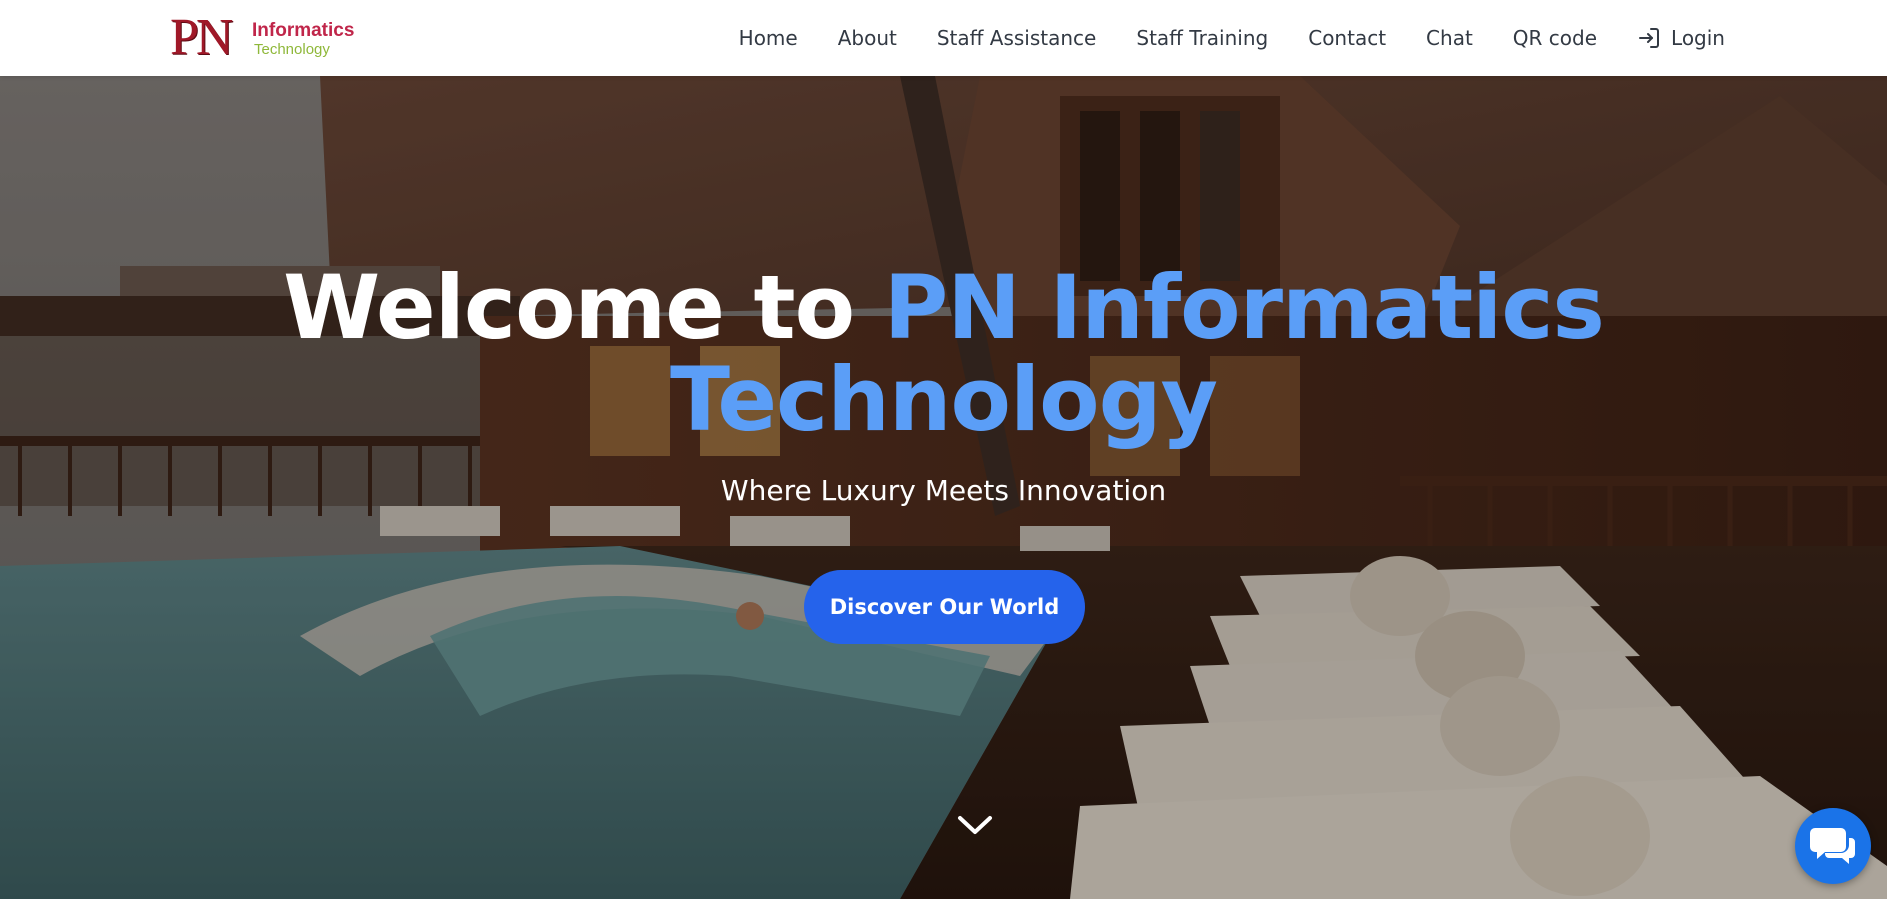 The height and width of the screenshot is (899, 1887). Describe the element at coordinates (1202, 38) in the screenshot. I see `nav-staff-training: Staff Training` at that location.